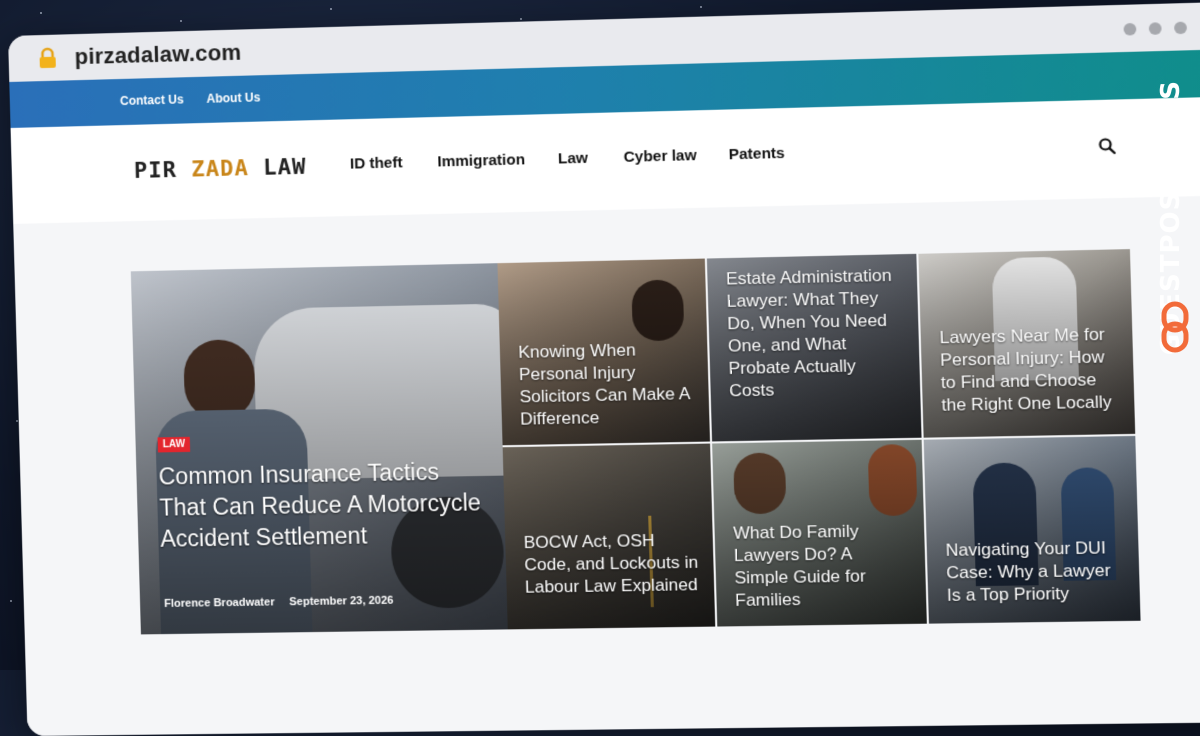 The image size is (1200, 736). Describe the element at coordinates (219, 603) in the screenshot. I see `post-author: Florence Broadwater` at that location.